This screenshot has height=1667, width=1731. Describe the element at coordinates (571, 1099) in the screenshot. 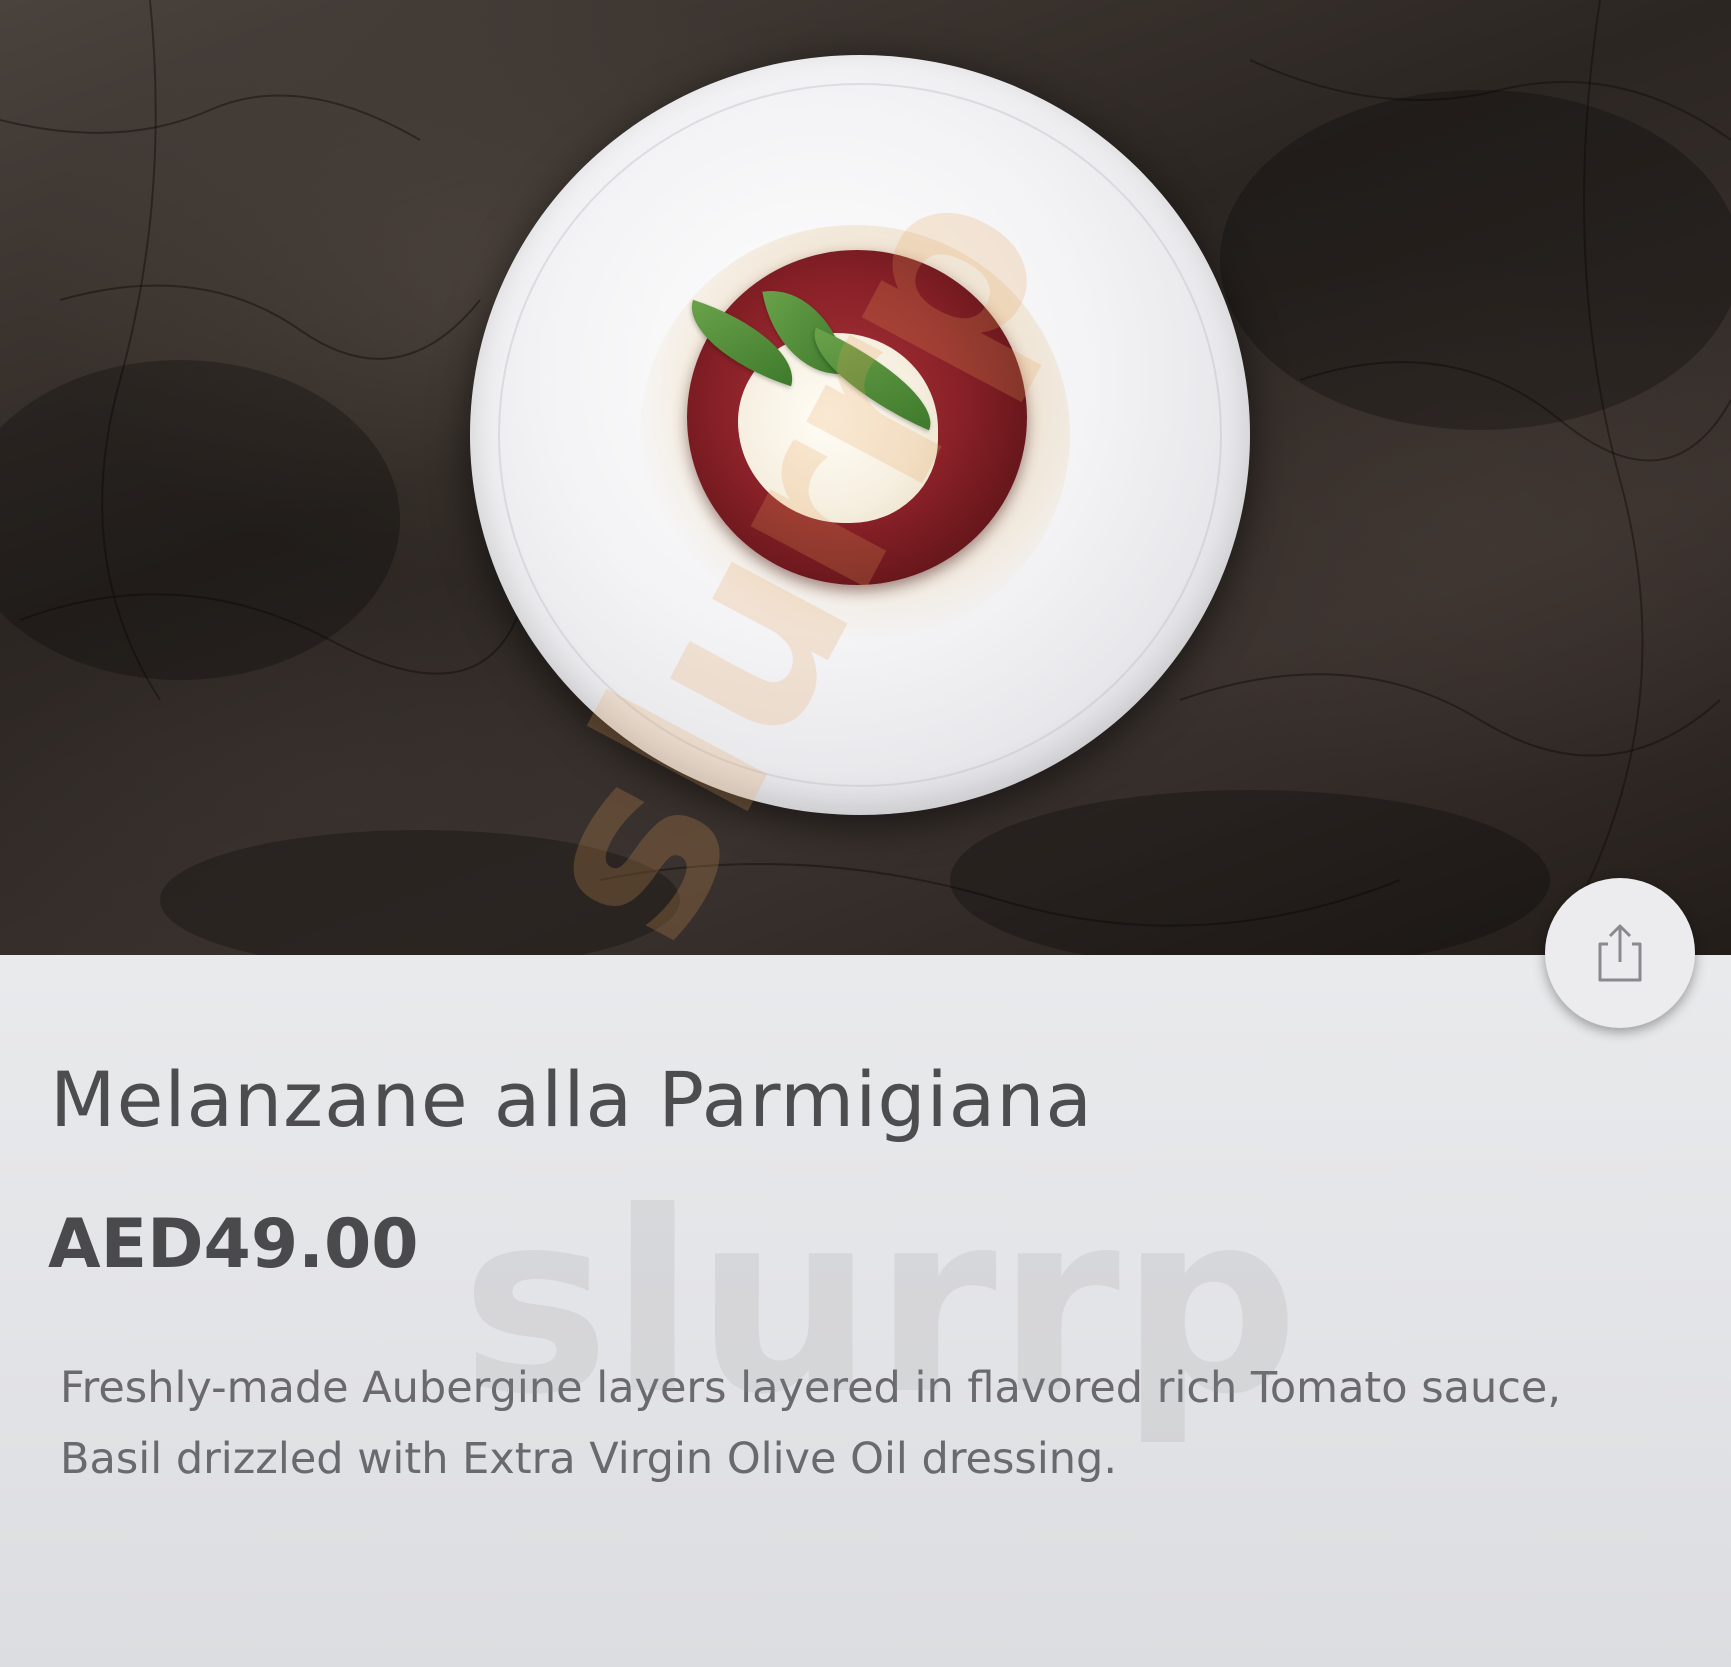

I see `dish-title: Melanzane alla Parmigiana` at that location.